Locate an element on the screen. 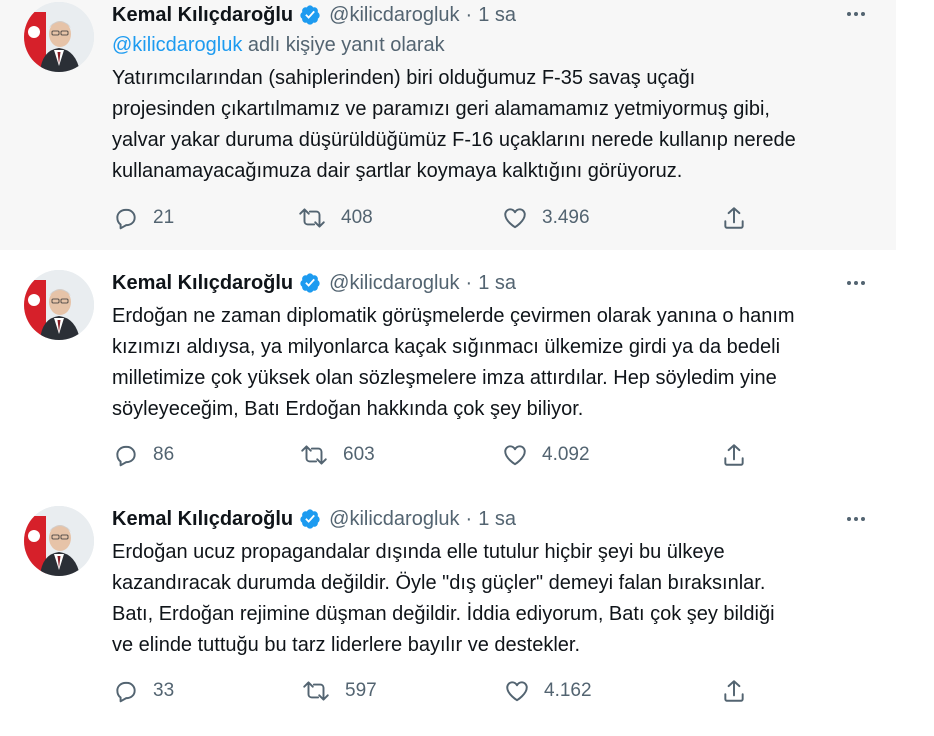 The image size is (934, 736). tweet-actions: 86 603 4.092 is located at coordinates (448, 455).